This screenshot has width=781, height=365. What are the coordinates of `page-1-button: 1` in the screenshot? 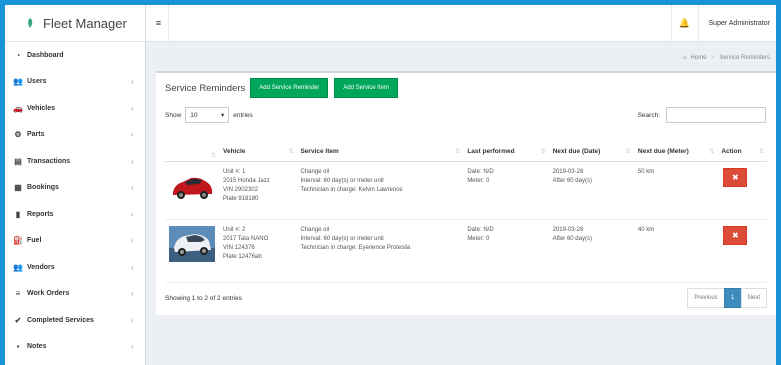 It's located at (732, 298).